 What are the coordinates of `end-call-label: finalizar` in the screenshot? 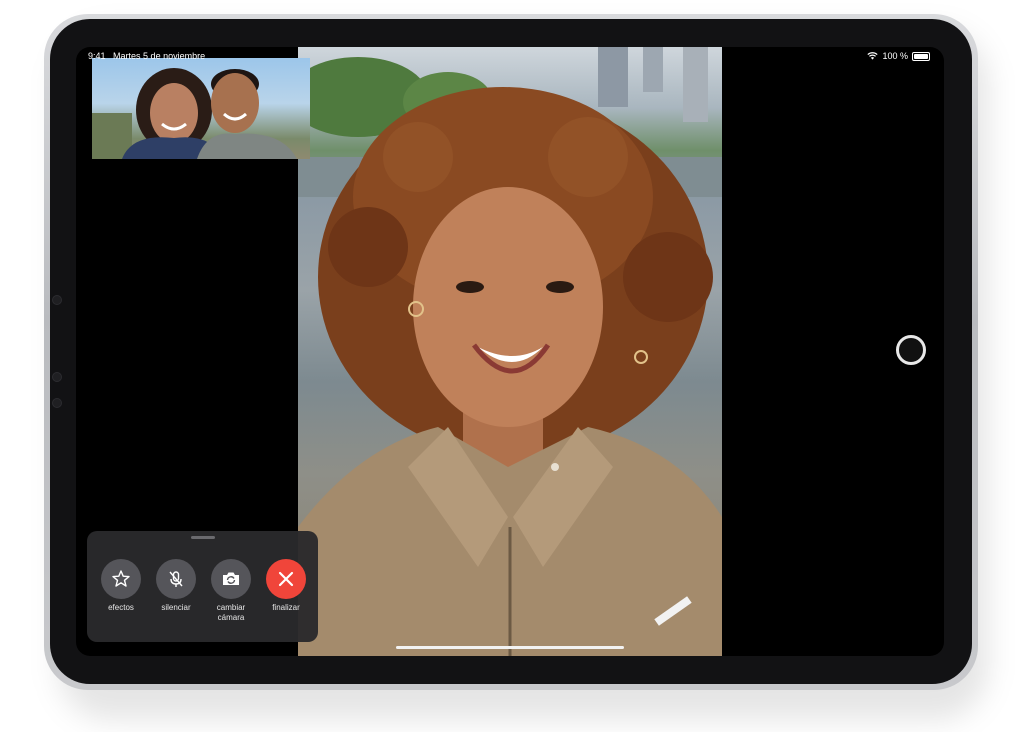 It's located at (286, 607).